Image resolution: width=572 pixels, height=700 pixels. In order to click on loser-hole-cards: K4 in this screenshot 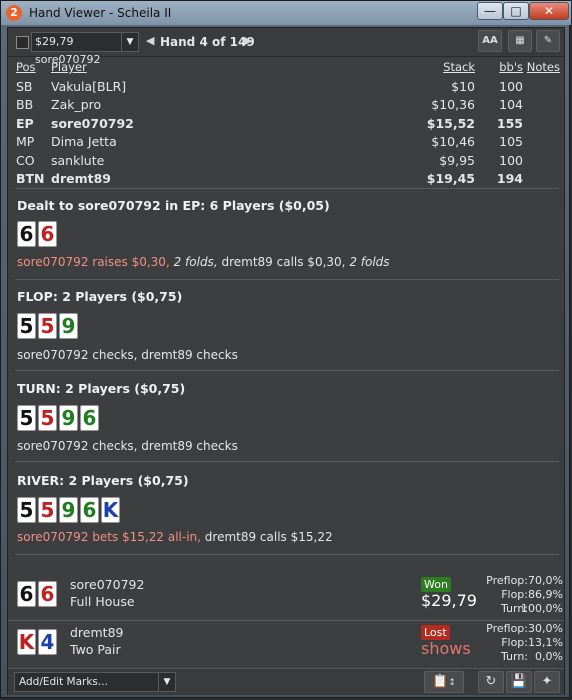, I will do `click(38, 642)`.